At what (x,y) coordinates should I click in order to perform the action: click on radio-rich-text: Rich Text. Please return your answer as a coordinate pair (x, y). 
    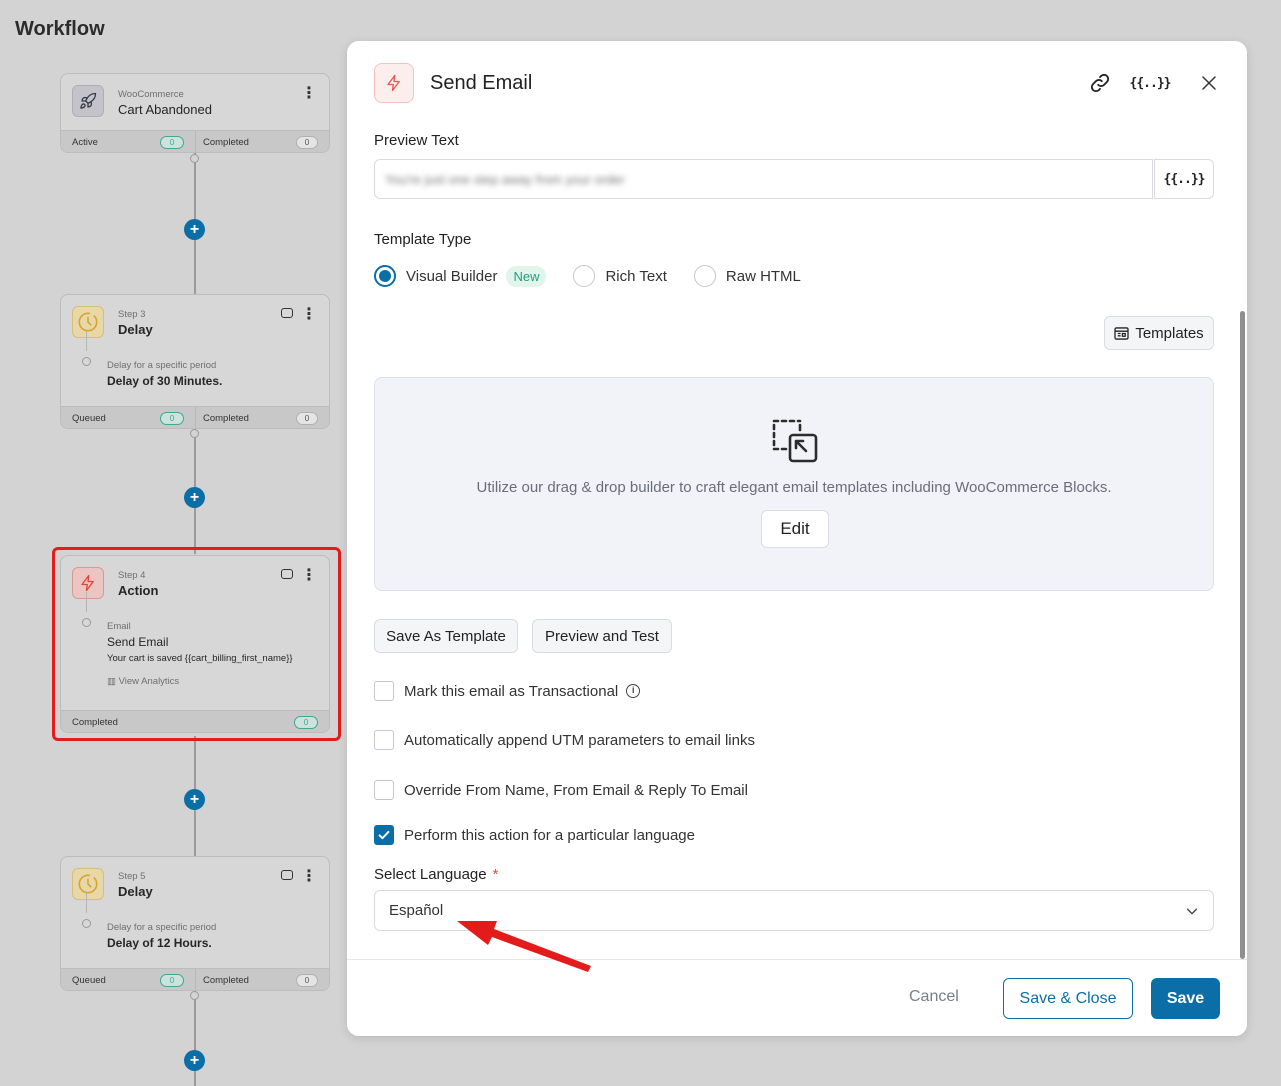
    Looking at the image, I should click on (620, 276).